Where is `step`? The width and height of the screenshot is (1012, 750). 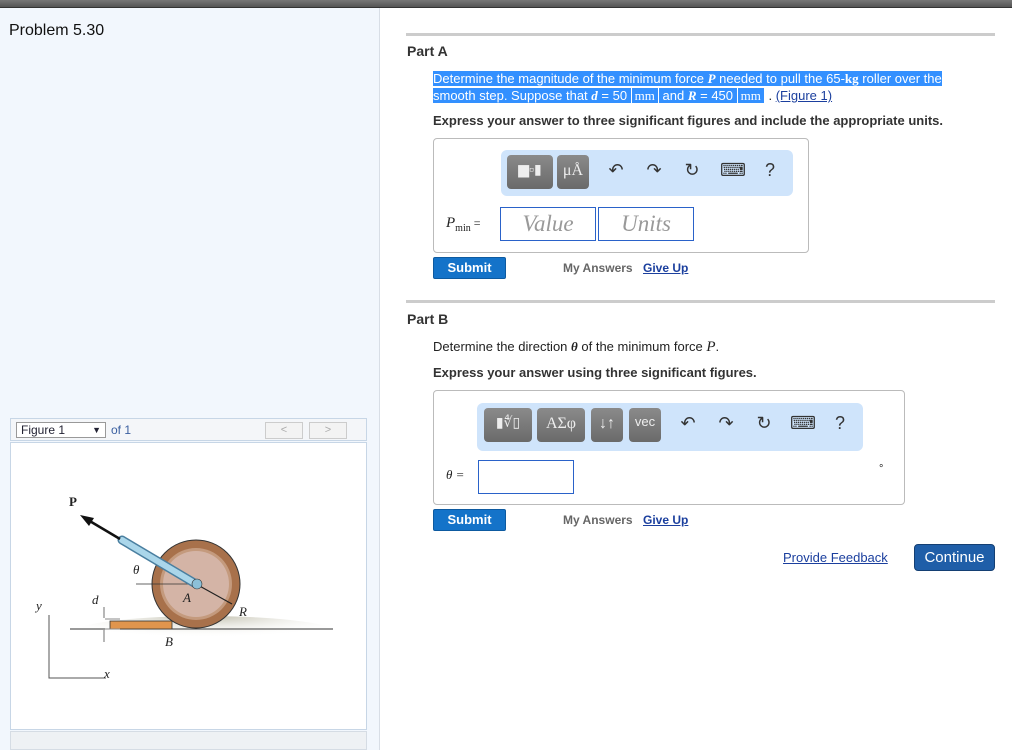 step is located at coordinates (141, 625).